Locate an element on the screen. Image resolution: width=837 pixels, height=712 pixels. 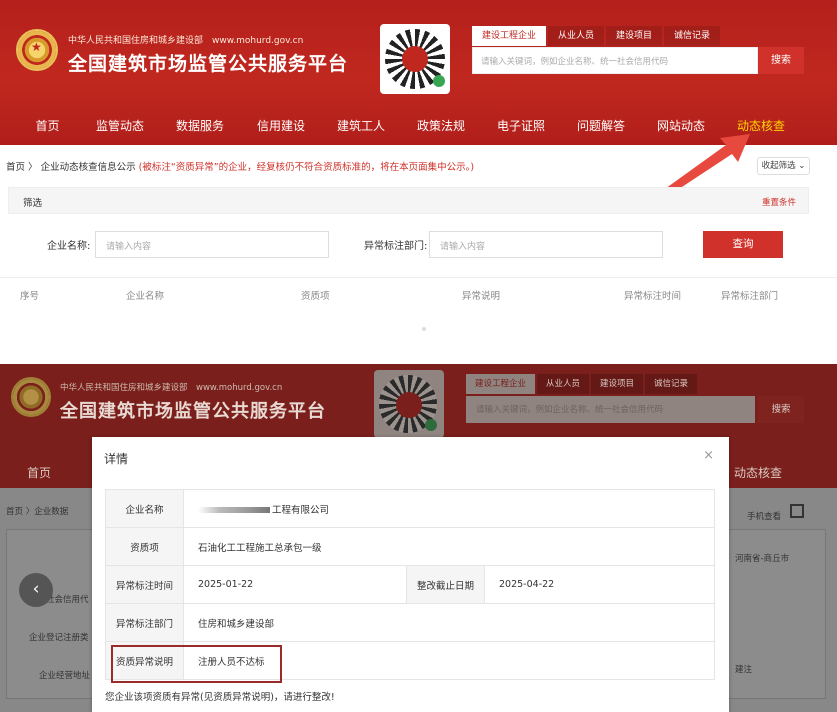
deadline-value: 2025-04-22 is located at coordinates (599, 584).